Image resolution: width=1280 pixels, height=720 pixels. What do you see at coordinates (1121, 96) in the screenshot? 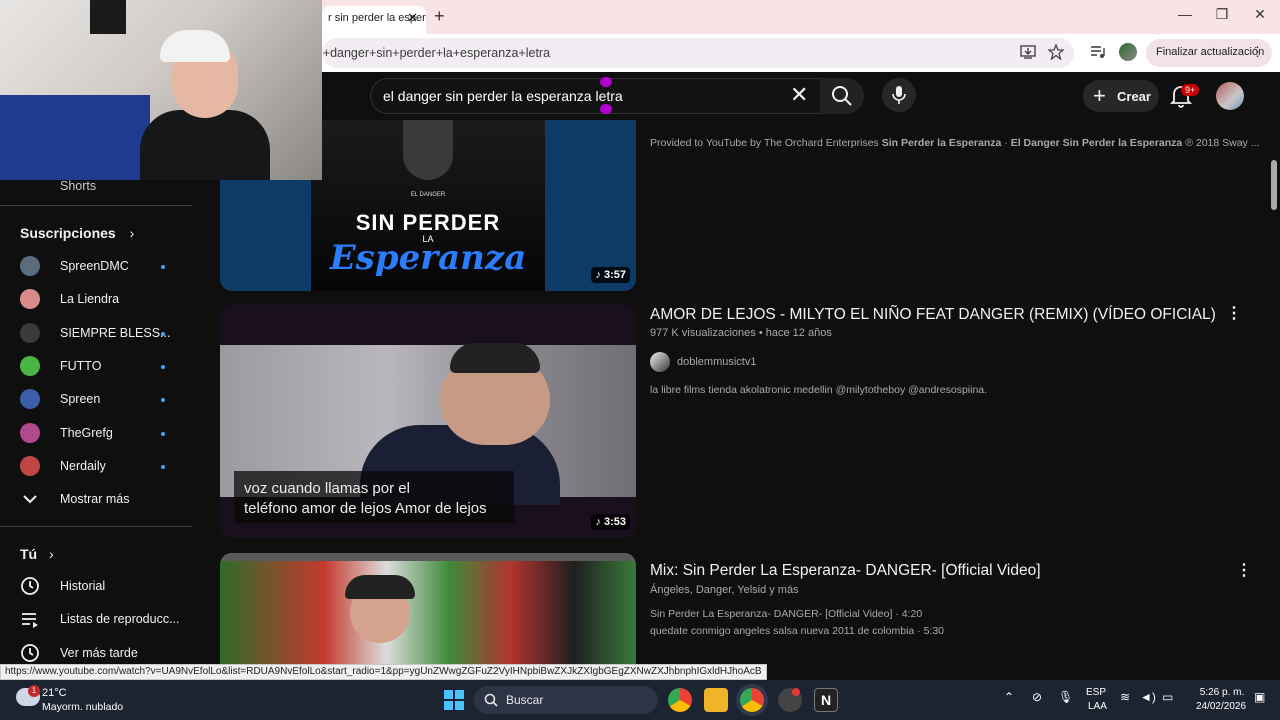
I see `create-button: + Crear` at bounding box center [1121, 96].